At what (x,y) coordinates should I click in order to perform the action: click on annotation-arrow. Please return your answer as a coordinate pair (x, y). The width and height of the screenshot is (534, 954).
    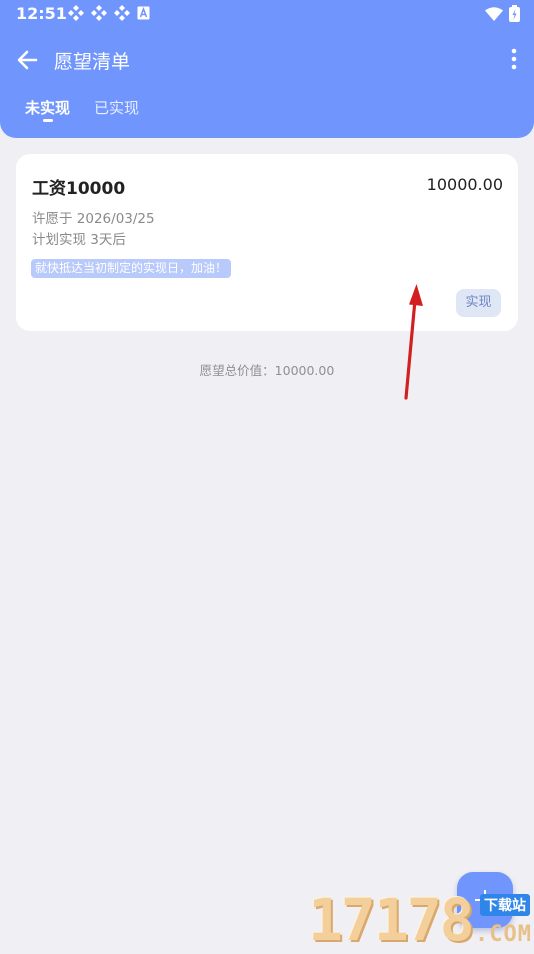
    Looking at the image, I should click on (413, 342).